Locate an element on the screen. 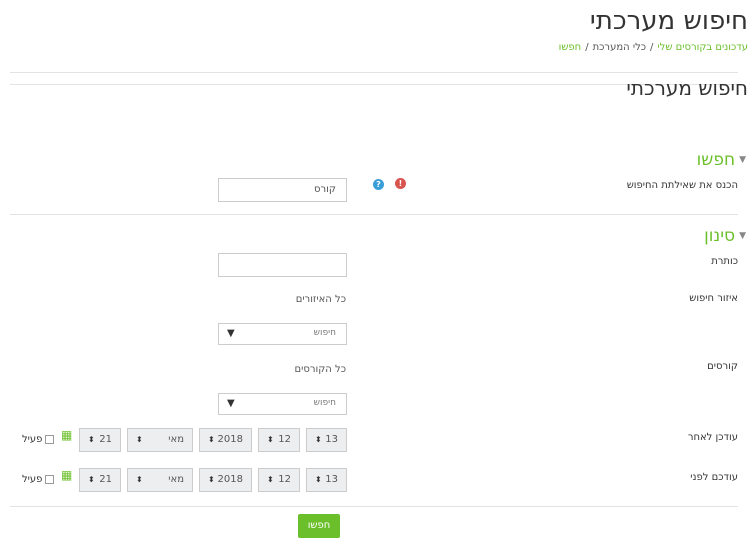  modified-before-year-select: ⬍ 2018 is located at coordinates (225, 480).